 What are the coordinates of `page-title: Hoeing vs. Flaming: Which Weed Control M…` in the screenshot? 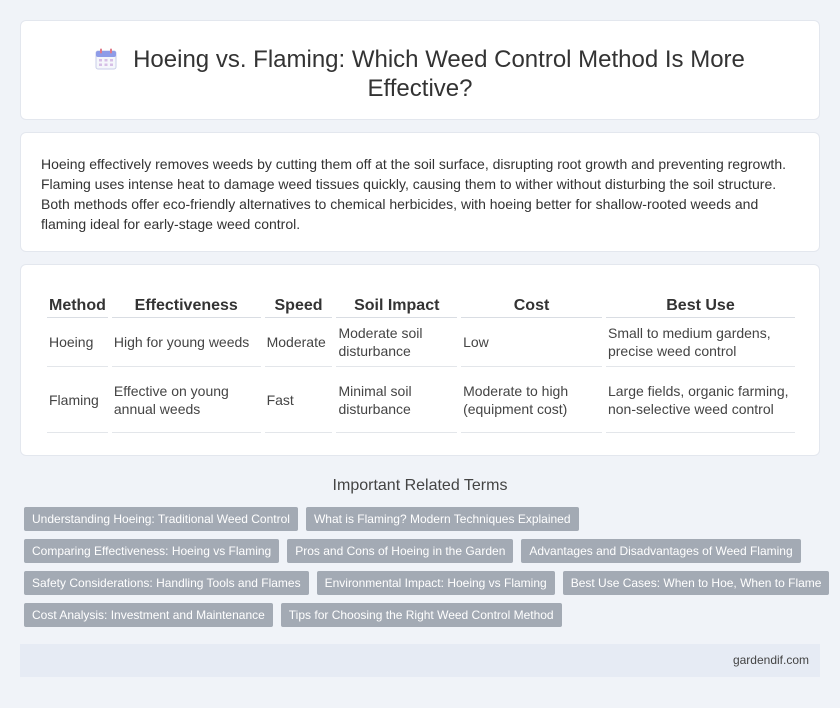 It's located at (439, 74).